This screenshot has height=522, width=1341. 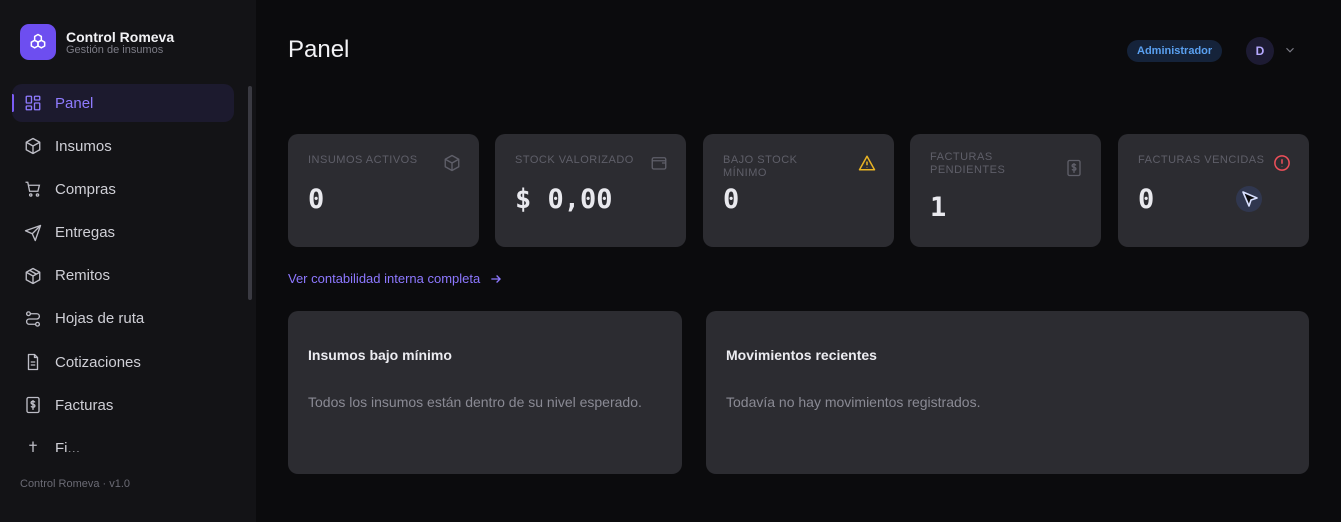 I want to click on logo-icon, so click(x=38, y=42).